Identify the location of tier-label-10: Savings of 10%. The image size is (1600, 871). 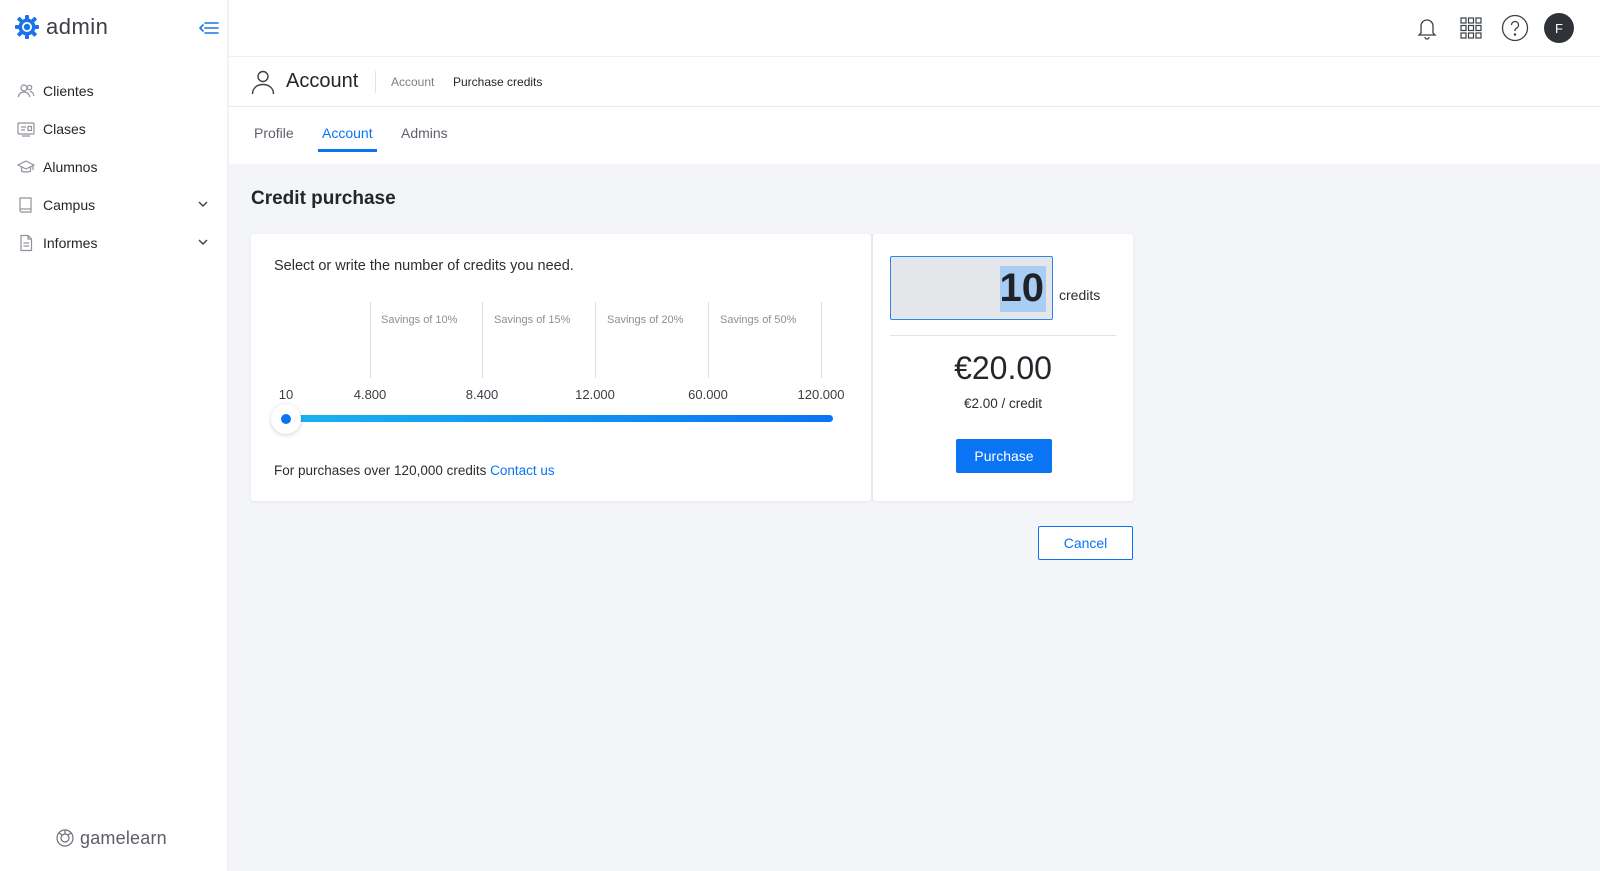
(419, 320).